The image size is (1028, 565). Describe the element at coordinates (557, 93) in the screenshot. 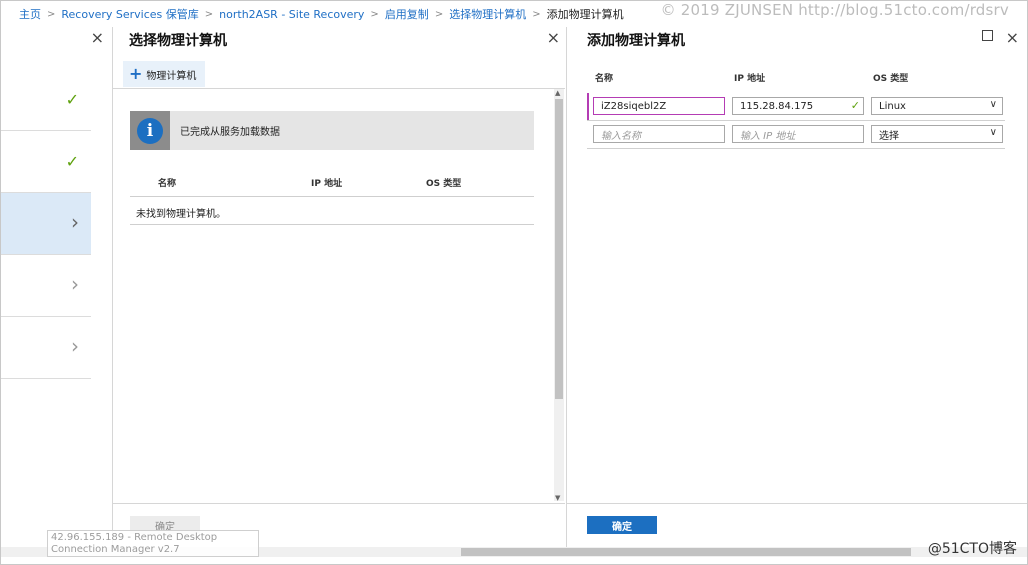

I see `scroll-up-arrow-icon: ▲` at that location.